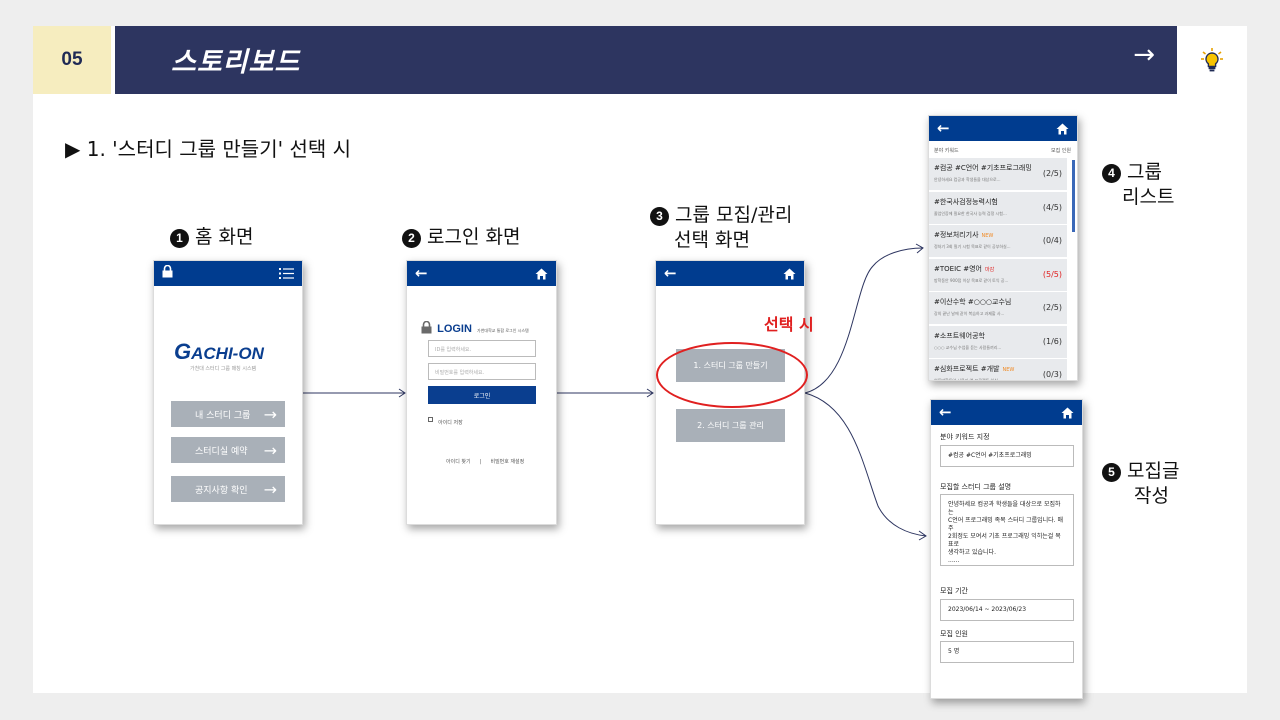  What do you see at coordinates (998, 207) in the screenshot?
I see `group-list-row: #한국사검정능력시험졸업인증에 필요한 한국사 능력 검정 시험... (4/5)` at bounding box center [998, 207].